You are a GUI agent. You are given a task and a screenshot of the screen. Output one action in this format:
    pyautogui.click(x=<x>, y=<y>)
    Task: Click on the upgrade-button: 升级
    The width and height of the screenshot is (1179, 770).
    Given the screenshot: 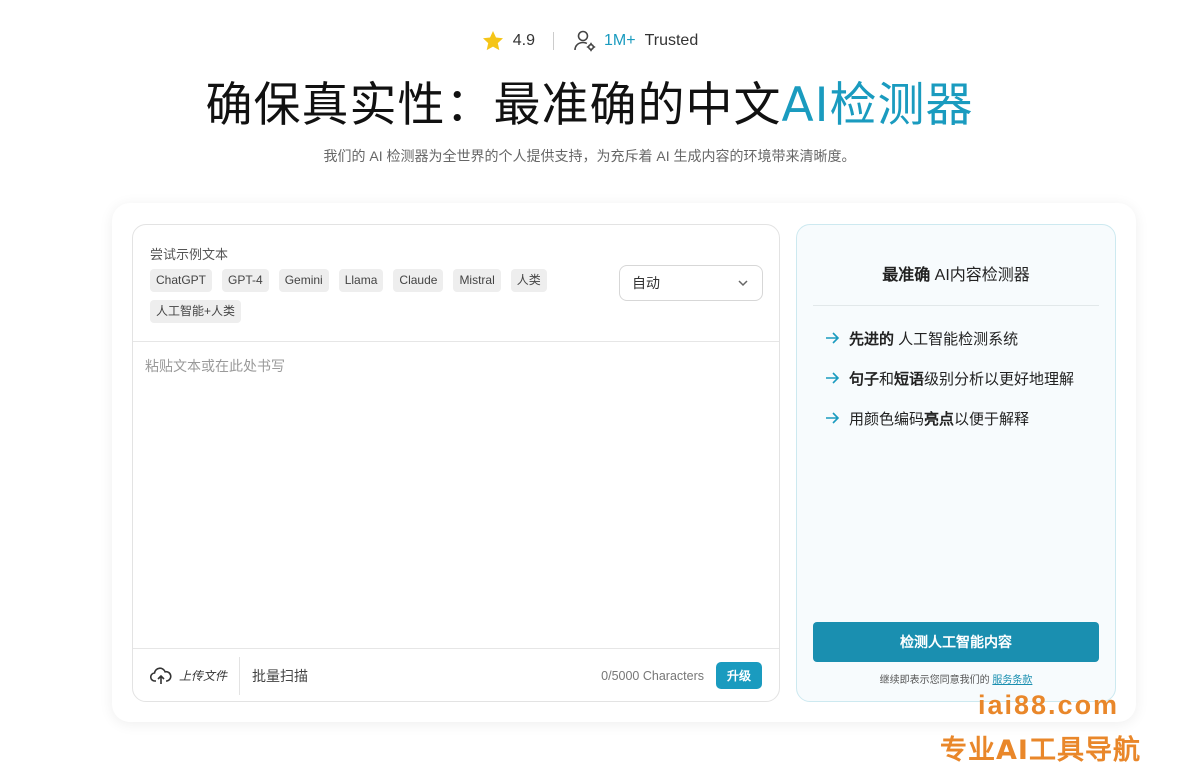 What is the action you would take?
    pyautogui.click(x=738, y=675)
    